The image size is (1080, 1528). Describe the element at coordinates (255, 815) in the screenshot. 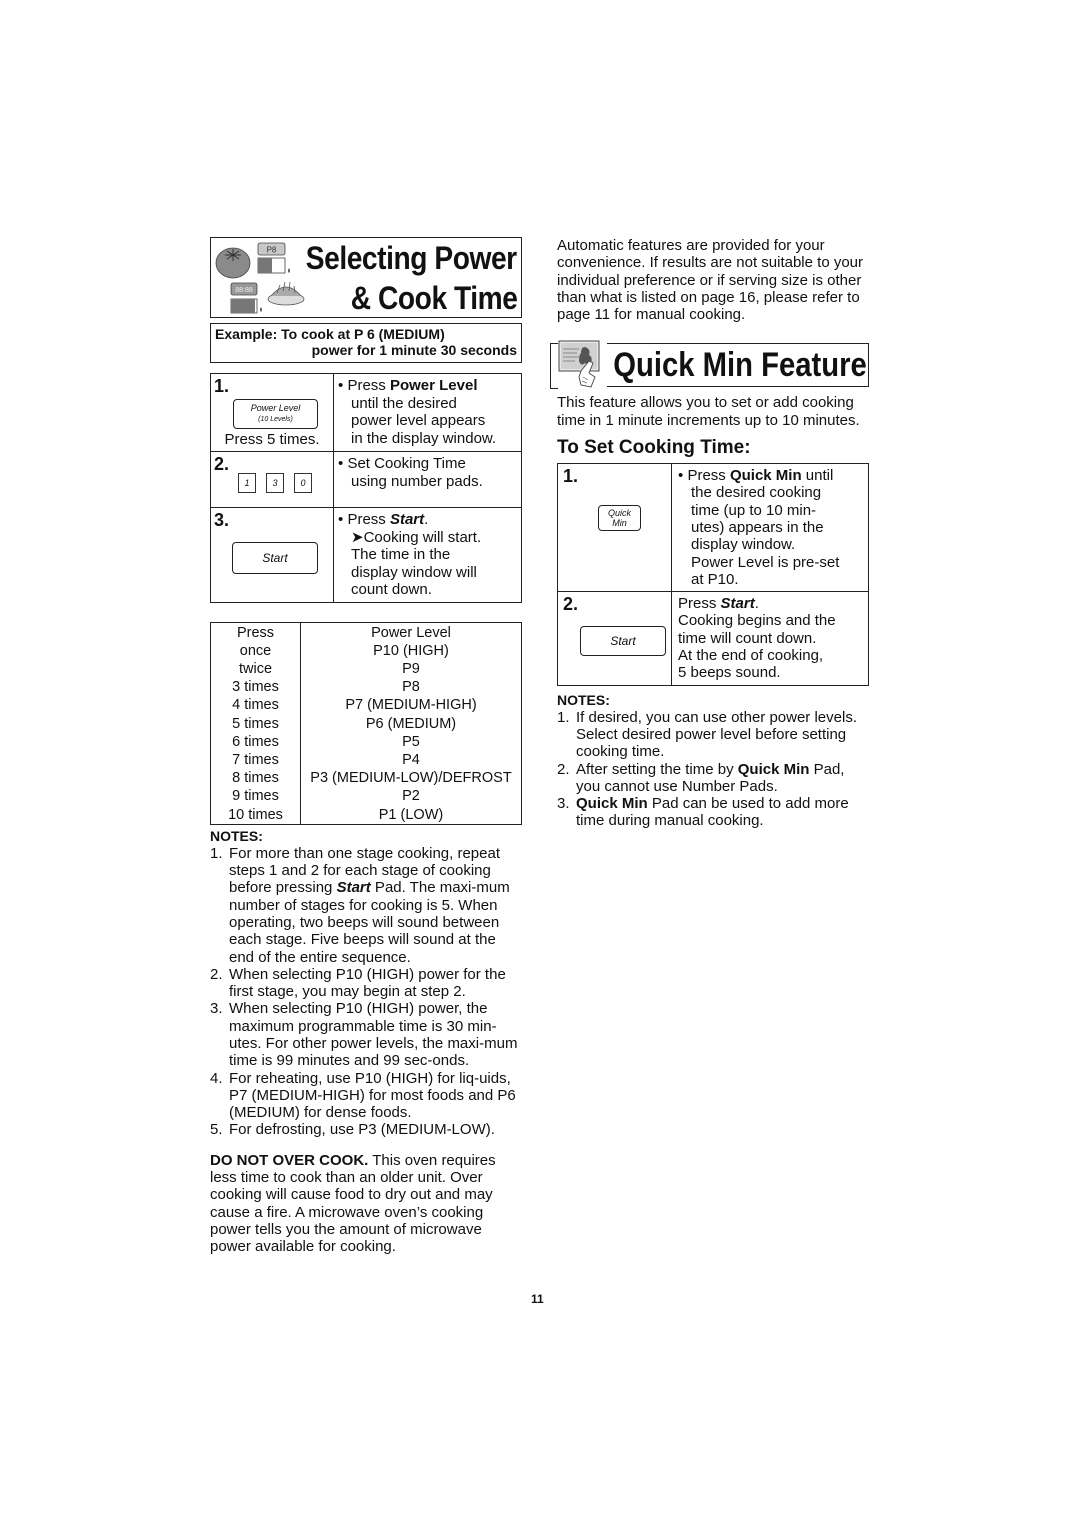

I see `press-count-cell: 10 times` at that location.